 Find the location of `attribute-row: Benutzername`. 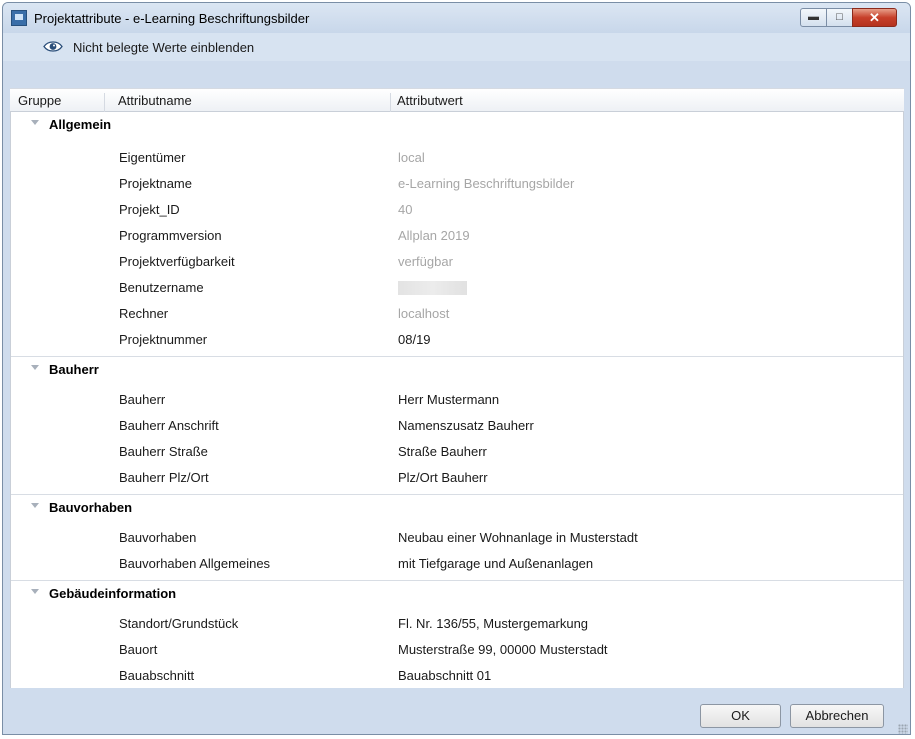

attribute-row: Benutzername is located at coordinates (457, 288).